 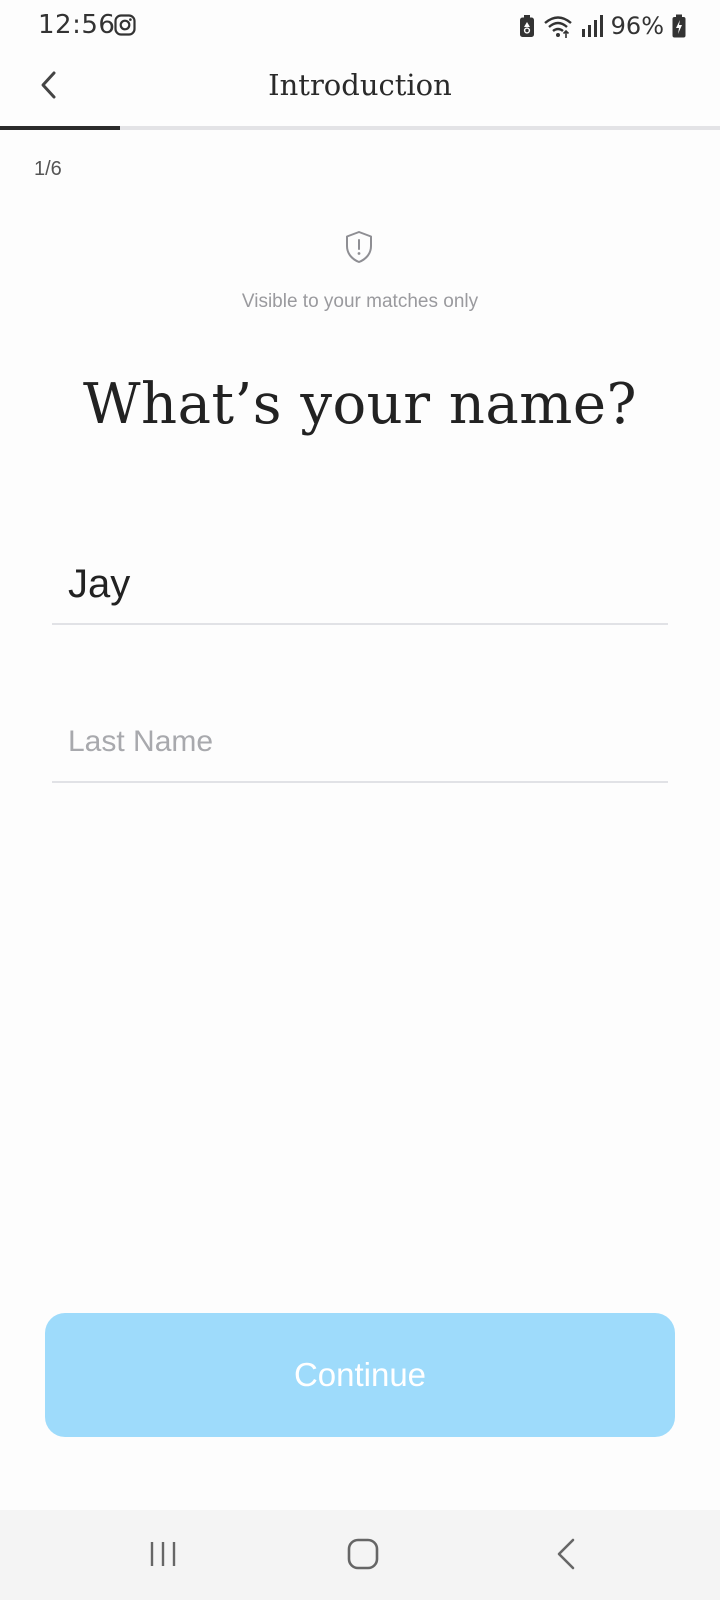 I want to click on home-button, so click(x=363, y=1554).